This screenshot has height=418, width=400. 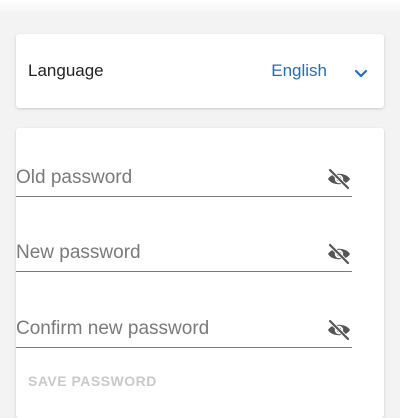 What do you see at coordinates (200, 7) in the screenshot?
I see `top-bar-edge` at bounding box center [200, 7].